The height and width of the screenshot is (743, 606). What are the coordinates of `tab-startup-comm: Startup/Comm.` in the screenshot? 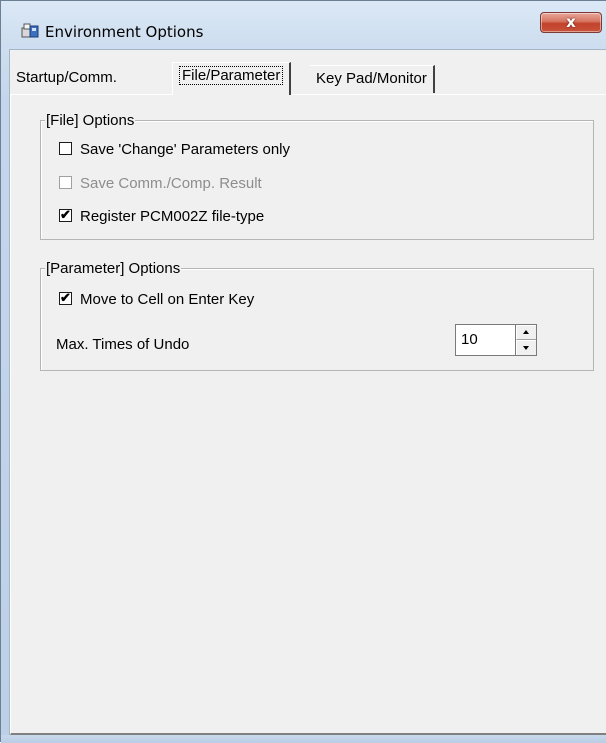 It's located at (66, 79).